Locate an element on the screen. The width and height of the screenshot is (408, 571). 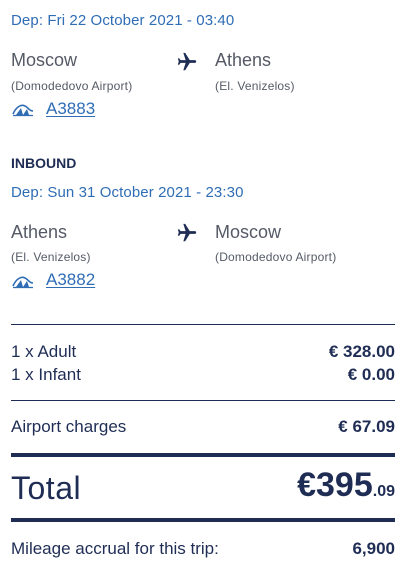
fare-infant-value: € 0.00 is located at coordinates (371, 374).